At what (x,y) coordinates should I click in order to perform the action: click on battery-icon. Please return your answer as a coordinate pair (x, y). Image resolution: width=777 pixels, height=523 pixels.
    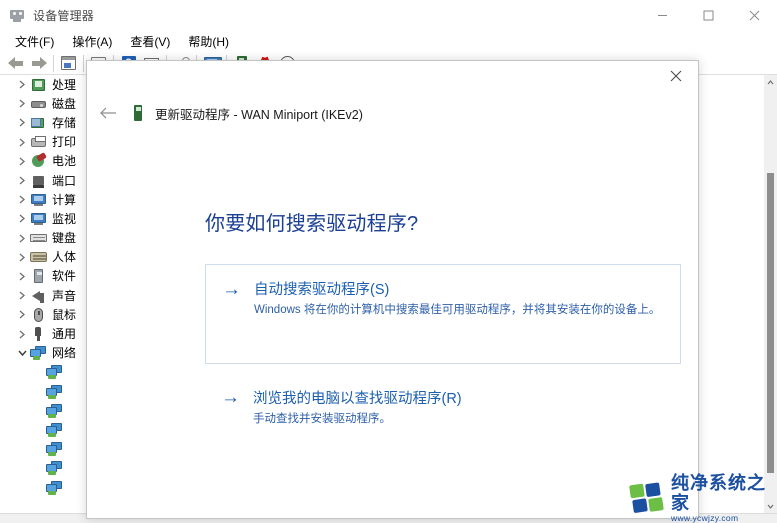
    Looking at the image, I should click on (38, 161).